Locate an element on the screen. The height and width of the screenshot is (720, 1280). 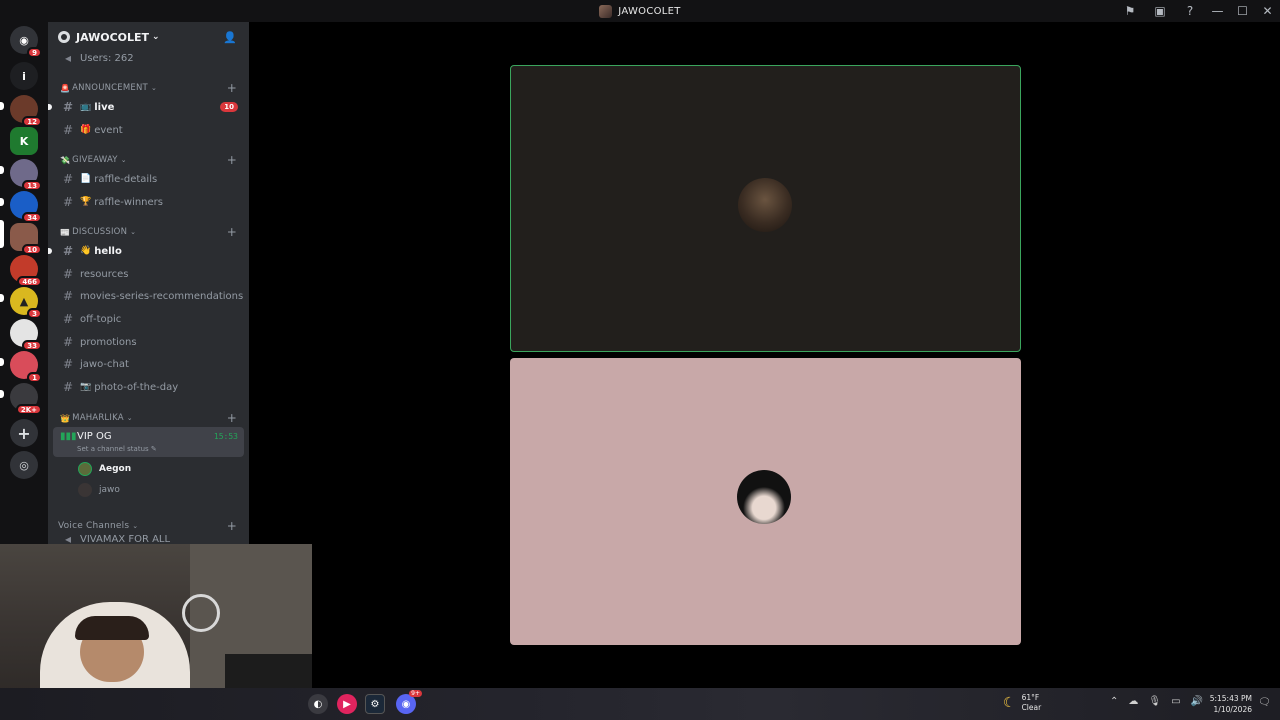
category-discussion: 📰 DISCUSSION ⌄ + is located at coordinates (148, 232).